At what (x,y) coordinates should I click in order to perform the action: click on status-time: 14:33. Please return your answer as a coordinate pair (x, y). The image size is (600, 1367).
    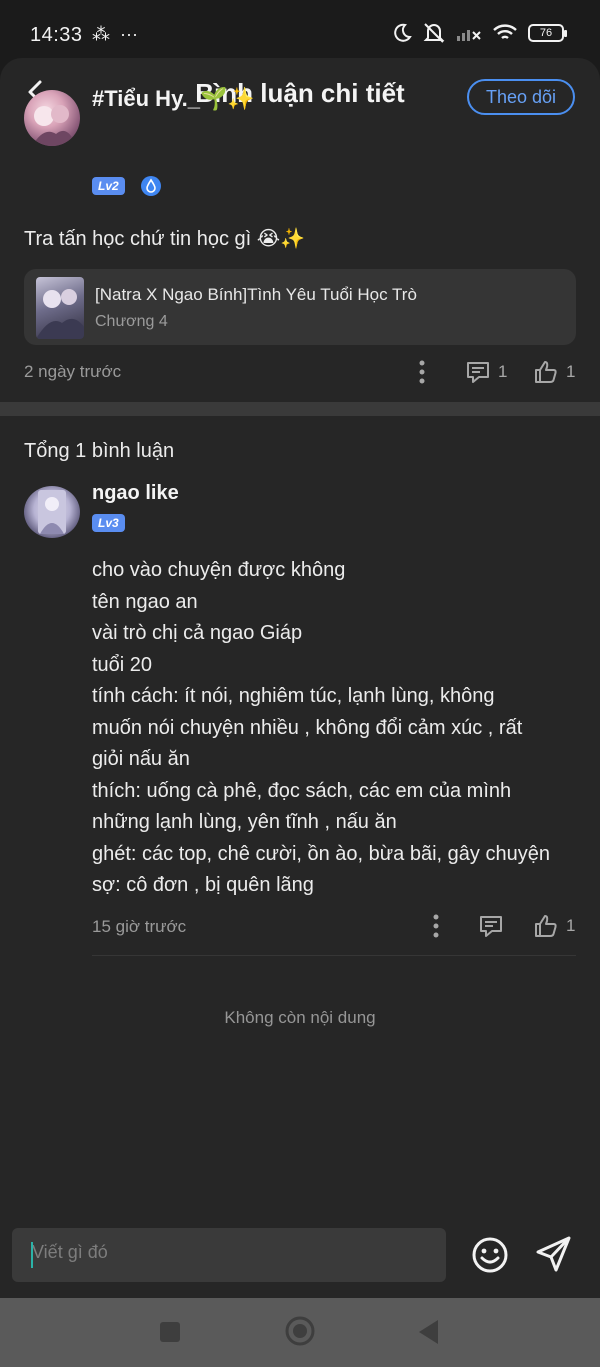
    Looking at the image, I should click on (56, 35).